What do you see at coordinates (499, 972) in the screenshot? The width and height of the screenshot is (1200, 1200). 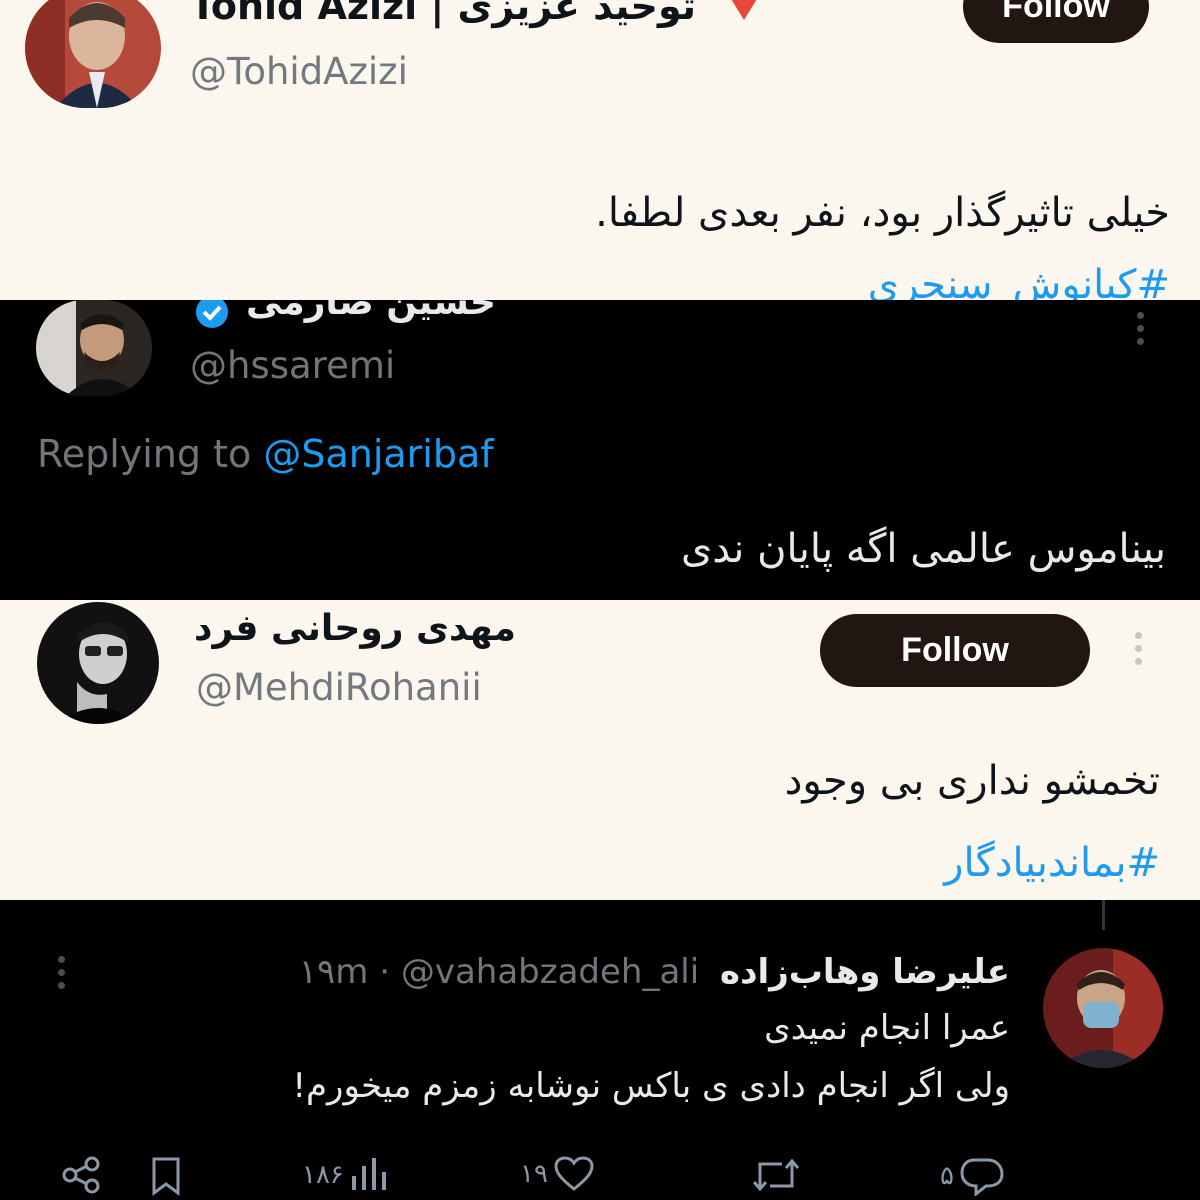 I see `handle-time: ۱۹m · @vahabzadeh_ali` at bounding box center [499, 972].